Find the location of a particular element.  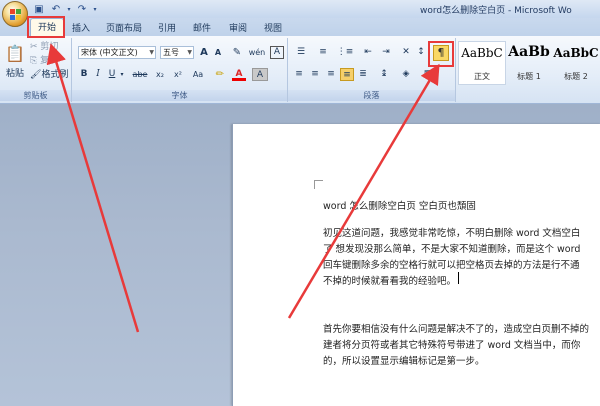

line-spacing-icon: ↨ is located at coordinates (384, 74).